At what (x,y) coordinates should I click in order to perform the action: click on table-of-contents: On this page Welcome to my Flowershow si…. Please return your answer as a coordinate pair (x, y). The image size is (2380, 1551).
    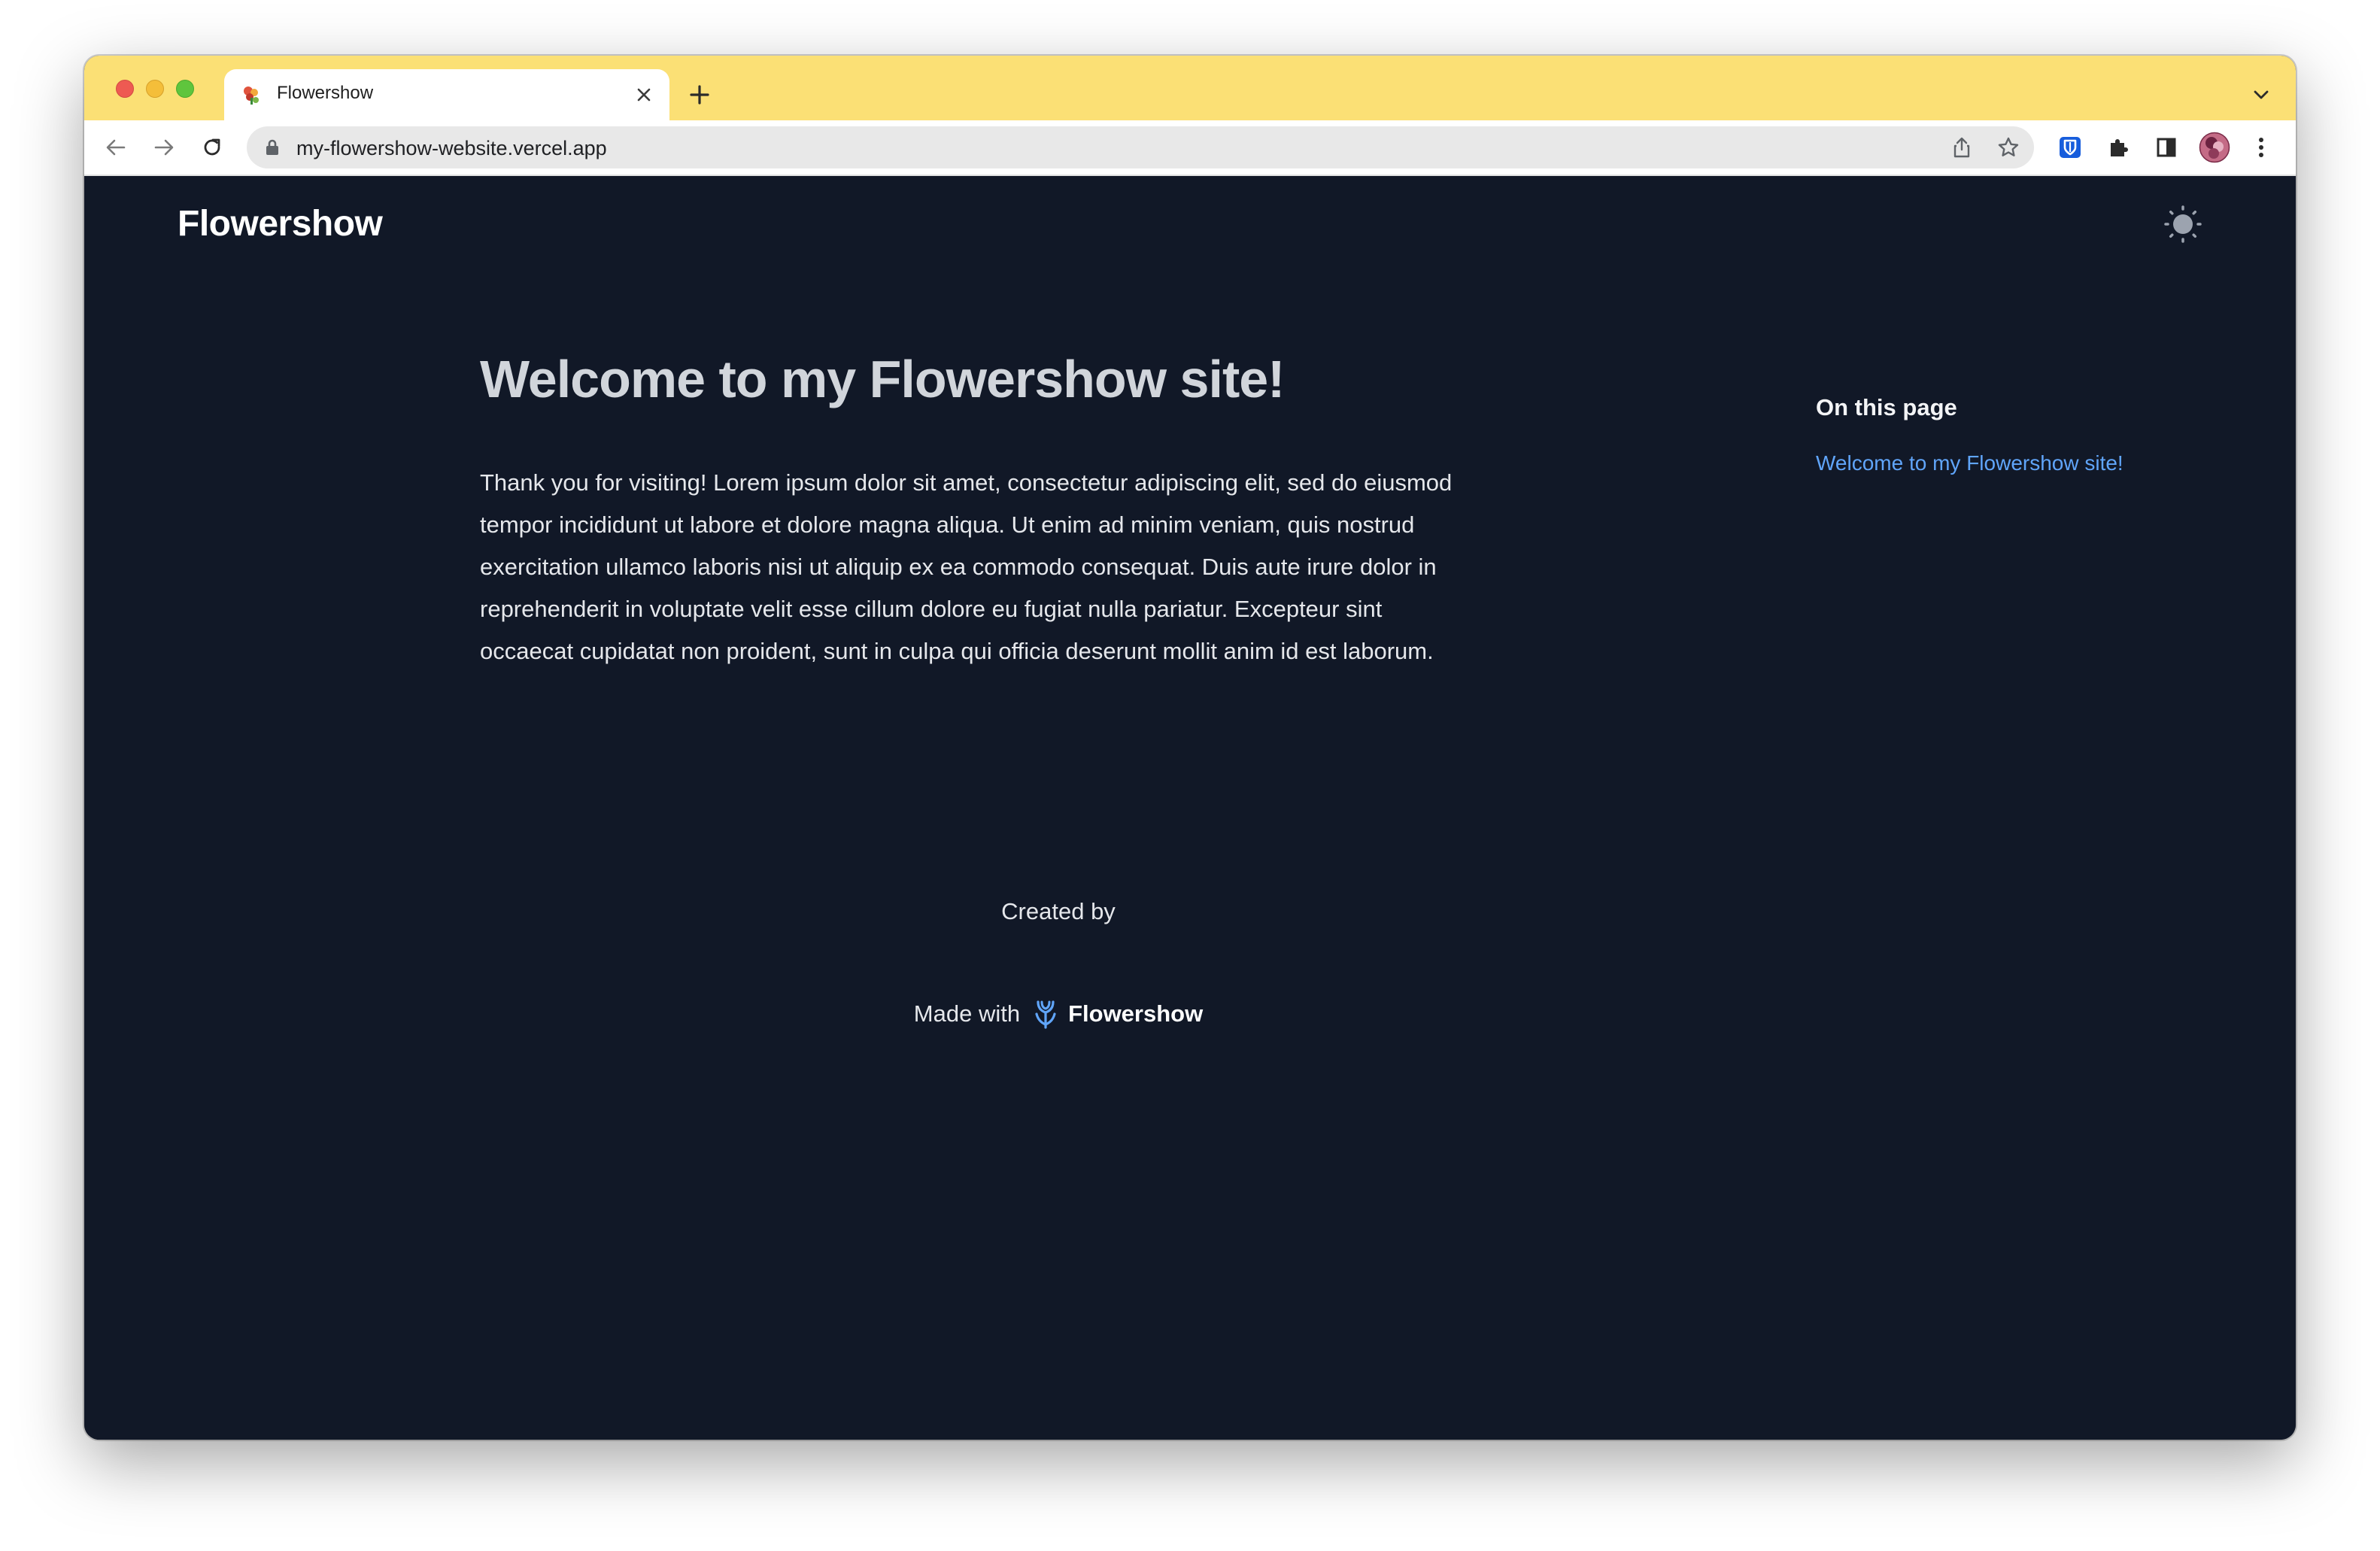
    Looking at the image, I should click on (2026, 435).